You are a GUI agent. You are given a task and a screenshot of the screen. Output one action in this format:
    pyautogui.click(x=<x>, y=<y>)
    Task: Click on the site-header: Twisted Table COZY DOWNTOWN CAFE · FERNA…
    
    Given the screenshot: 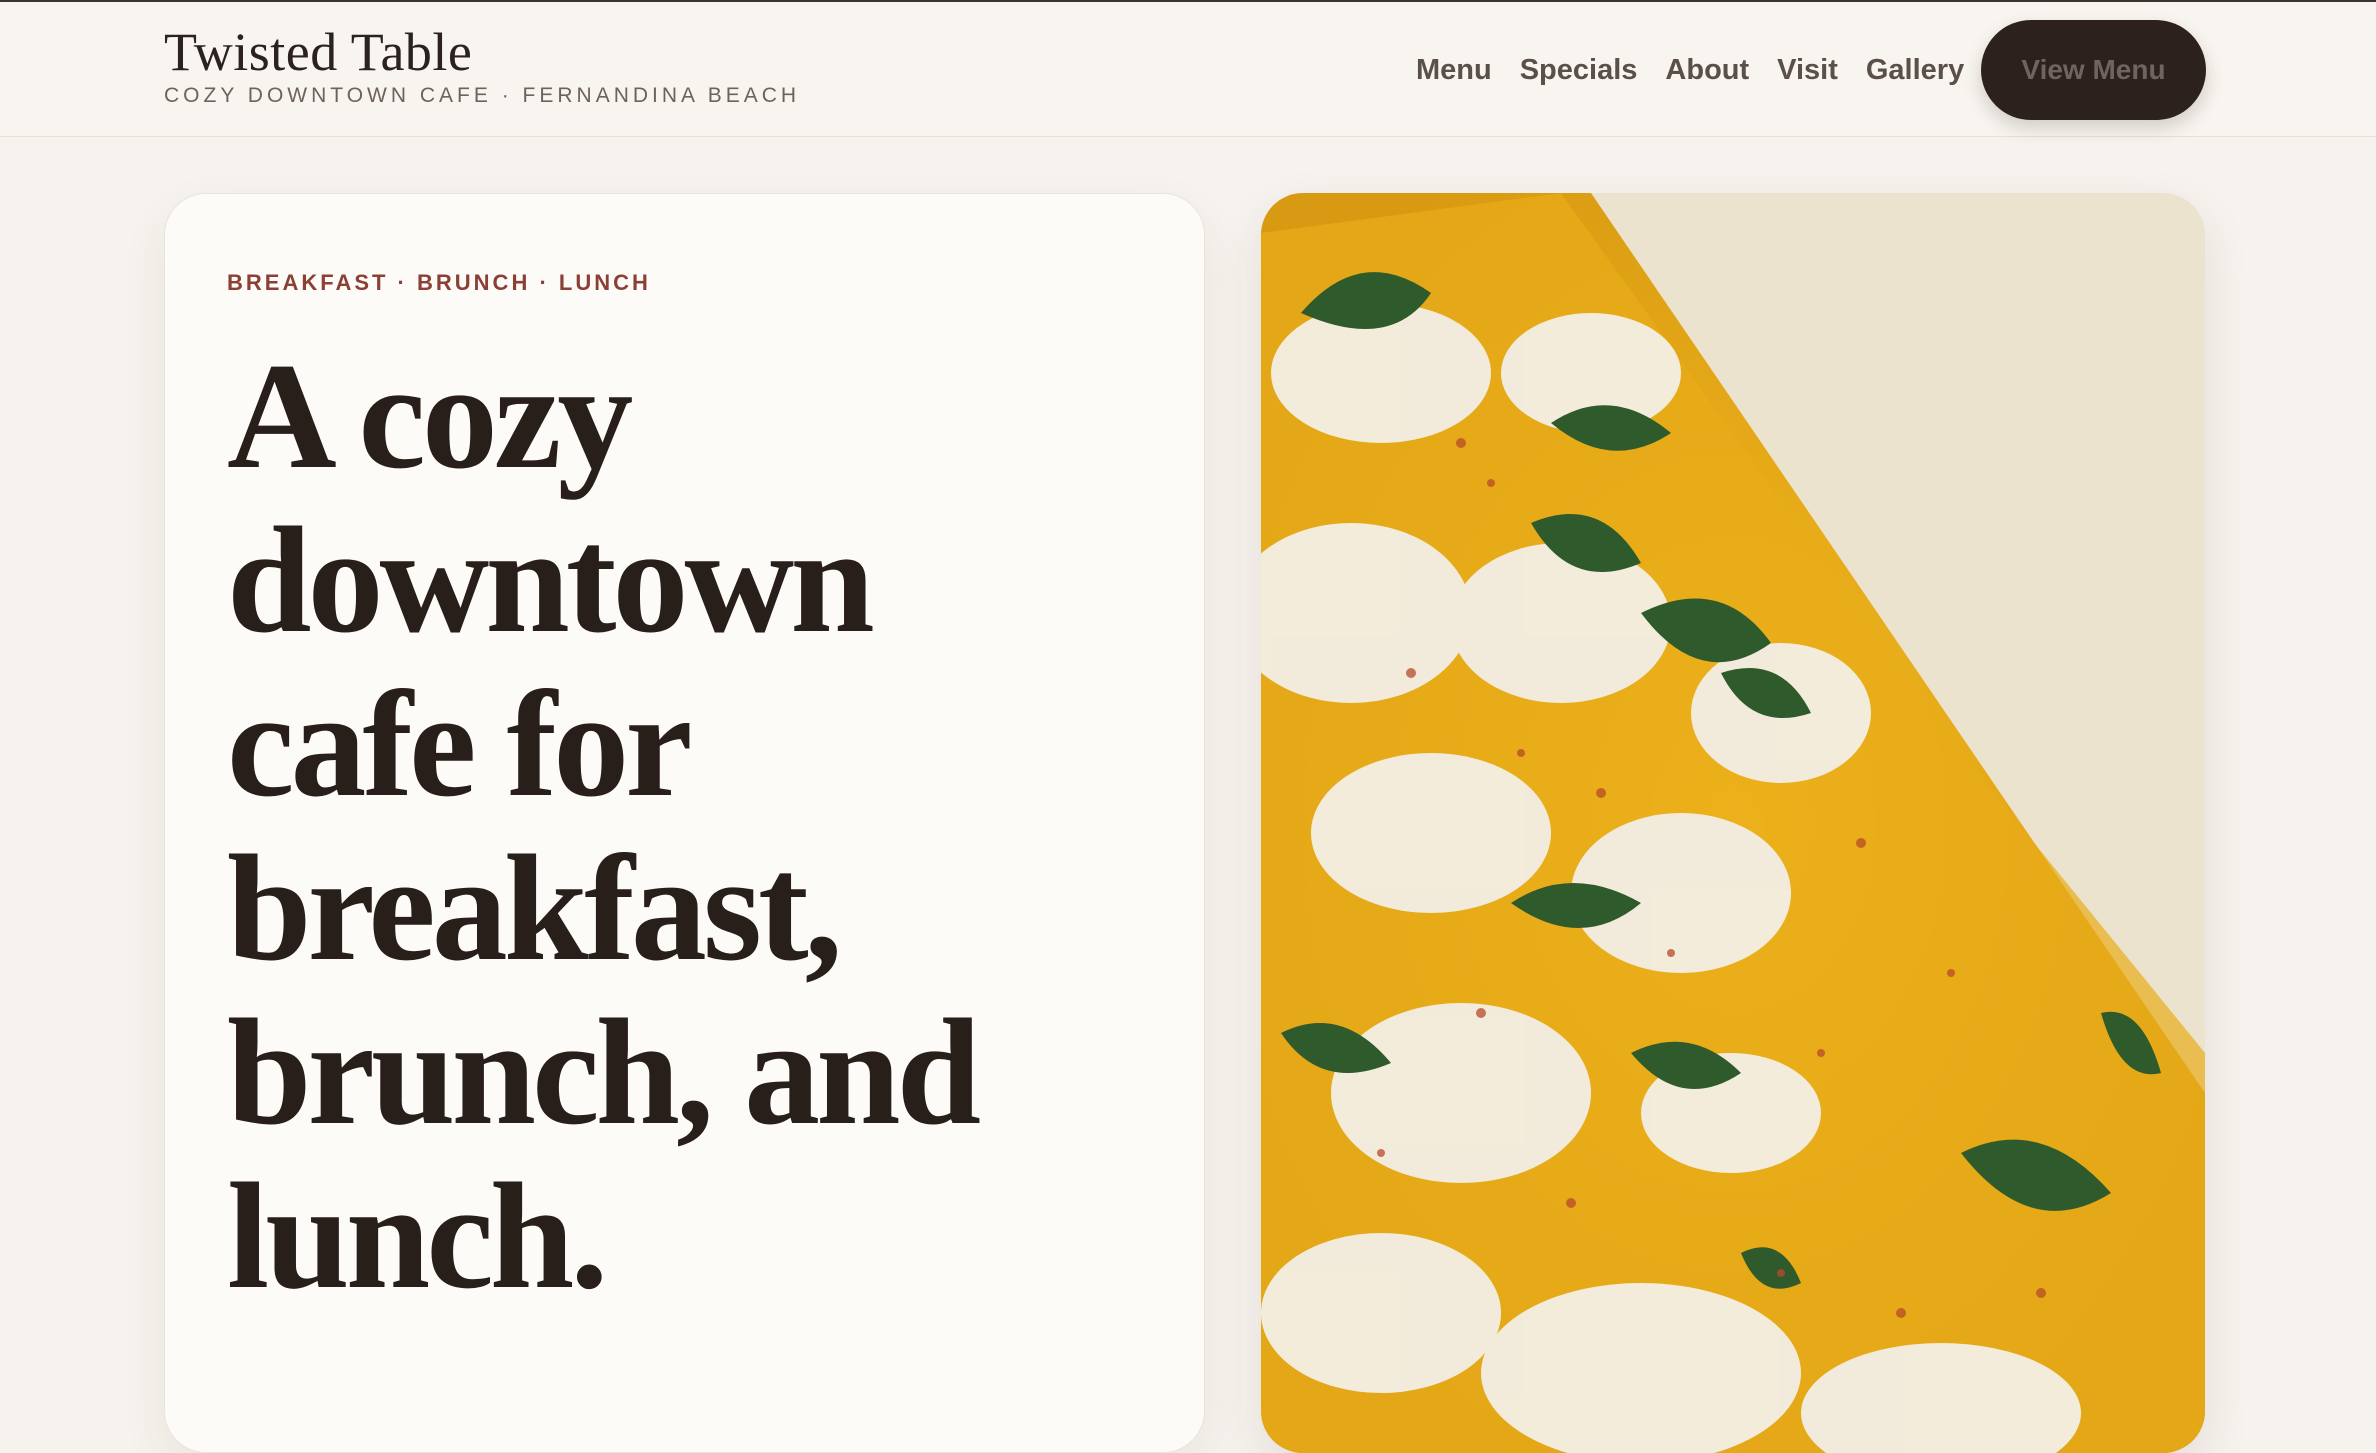 What is the action you would take?
    pyautogui.click(x=1188, y=69)
    